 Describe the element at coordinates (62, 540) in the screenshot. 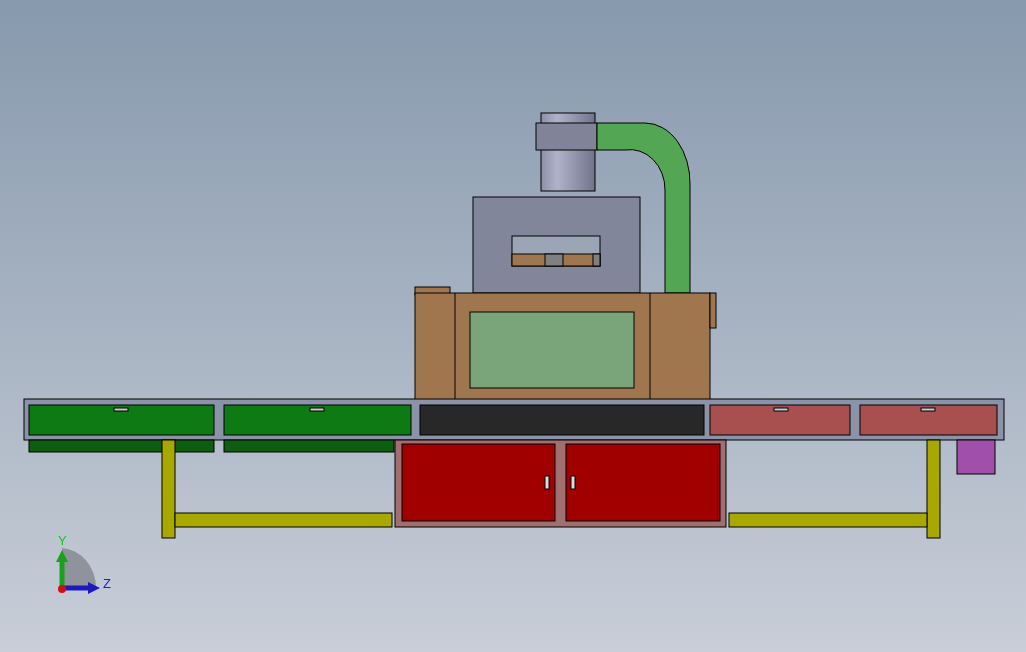

I see `axis-label: Y` at that location.